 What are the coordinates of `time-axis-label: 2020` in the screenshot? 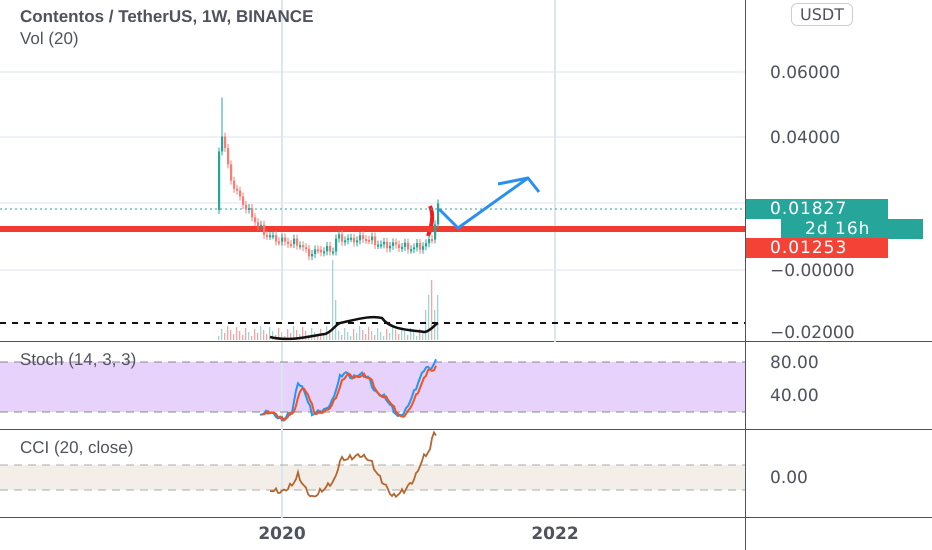 It's located at (282, 534).